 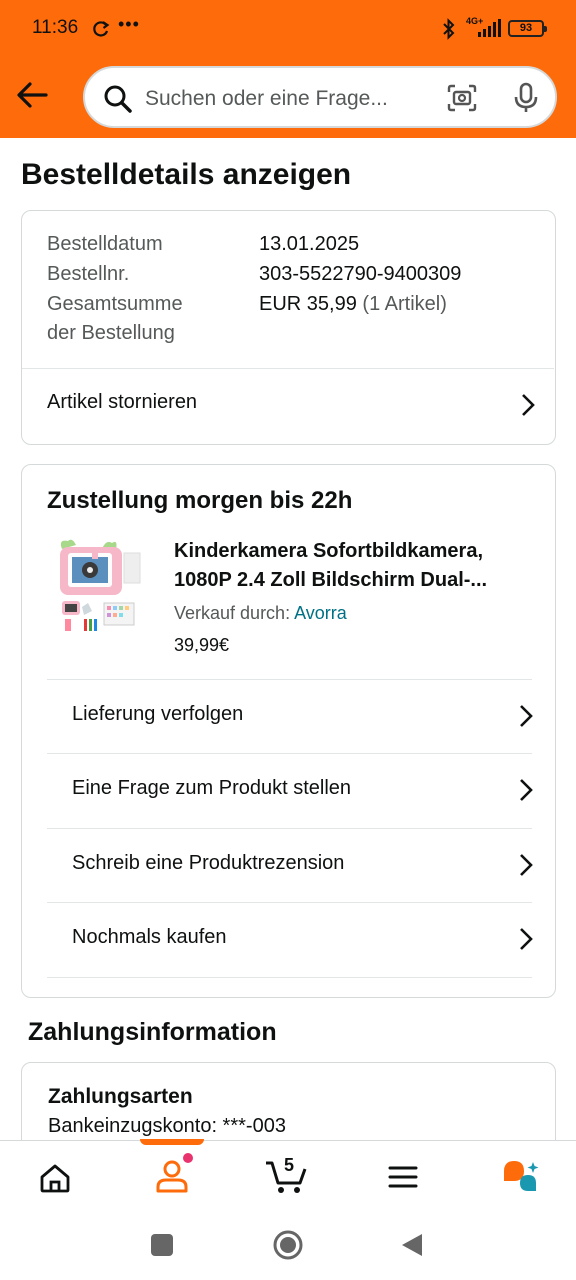 What do you see at coordinates (32, 95) in the screenshot?
I see `back-arrow-icon` at bounding box center [32, 95].